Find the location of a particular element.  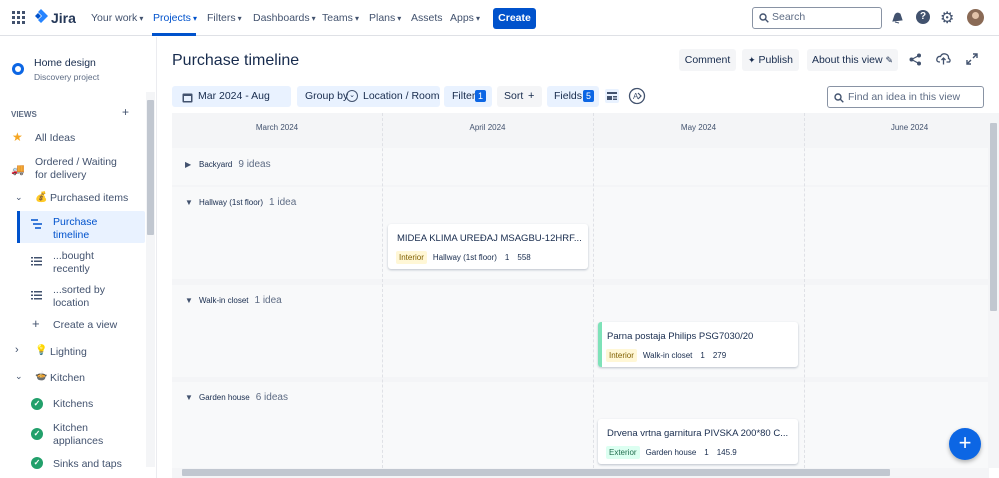

group-header: ▼ Walk-in closet 1 idea is located at coordinates (233, 300).